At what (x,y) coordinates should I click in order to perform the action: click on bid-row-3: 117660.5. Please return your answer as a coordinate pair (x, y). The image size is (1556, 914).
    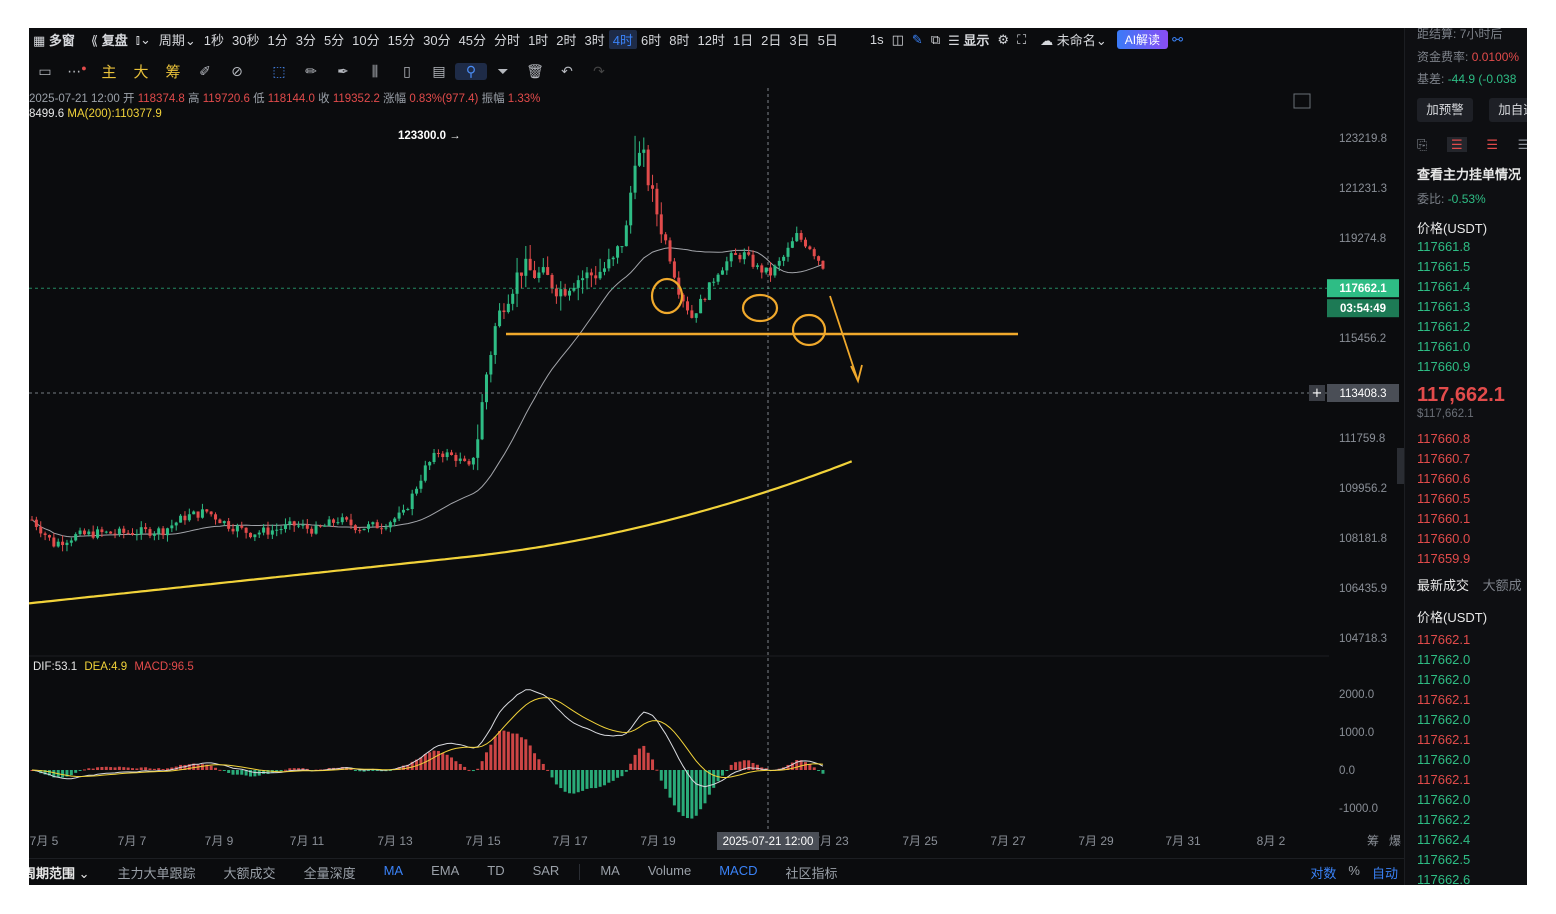
    Looking at the image, I should click on (1443, 498).